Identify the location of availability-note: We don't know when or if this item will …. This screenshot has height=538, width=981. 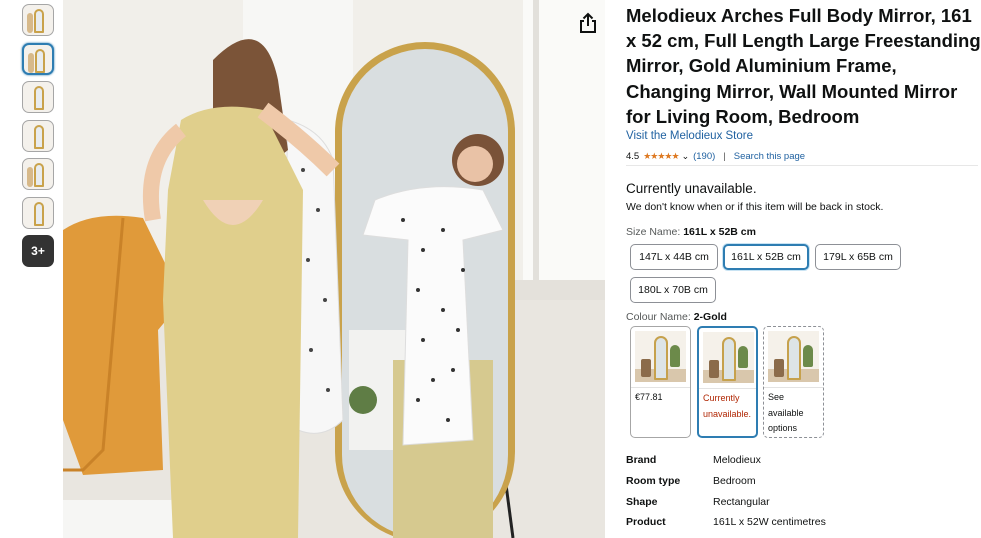
(755, 207).